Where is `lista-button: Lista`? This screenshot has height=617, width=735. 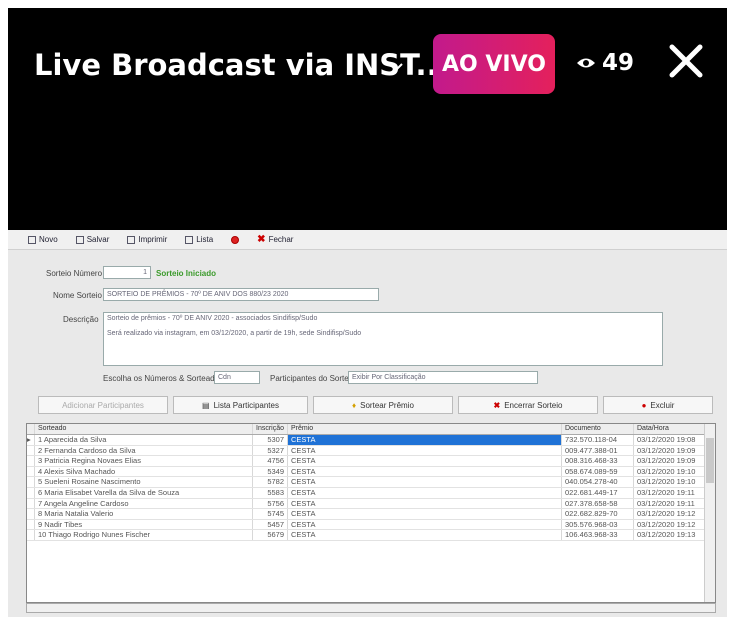 lista-button: Lista is located at coordinates (199, 239).